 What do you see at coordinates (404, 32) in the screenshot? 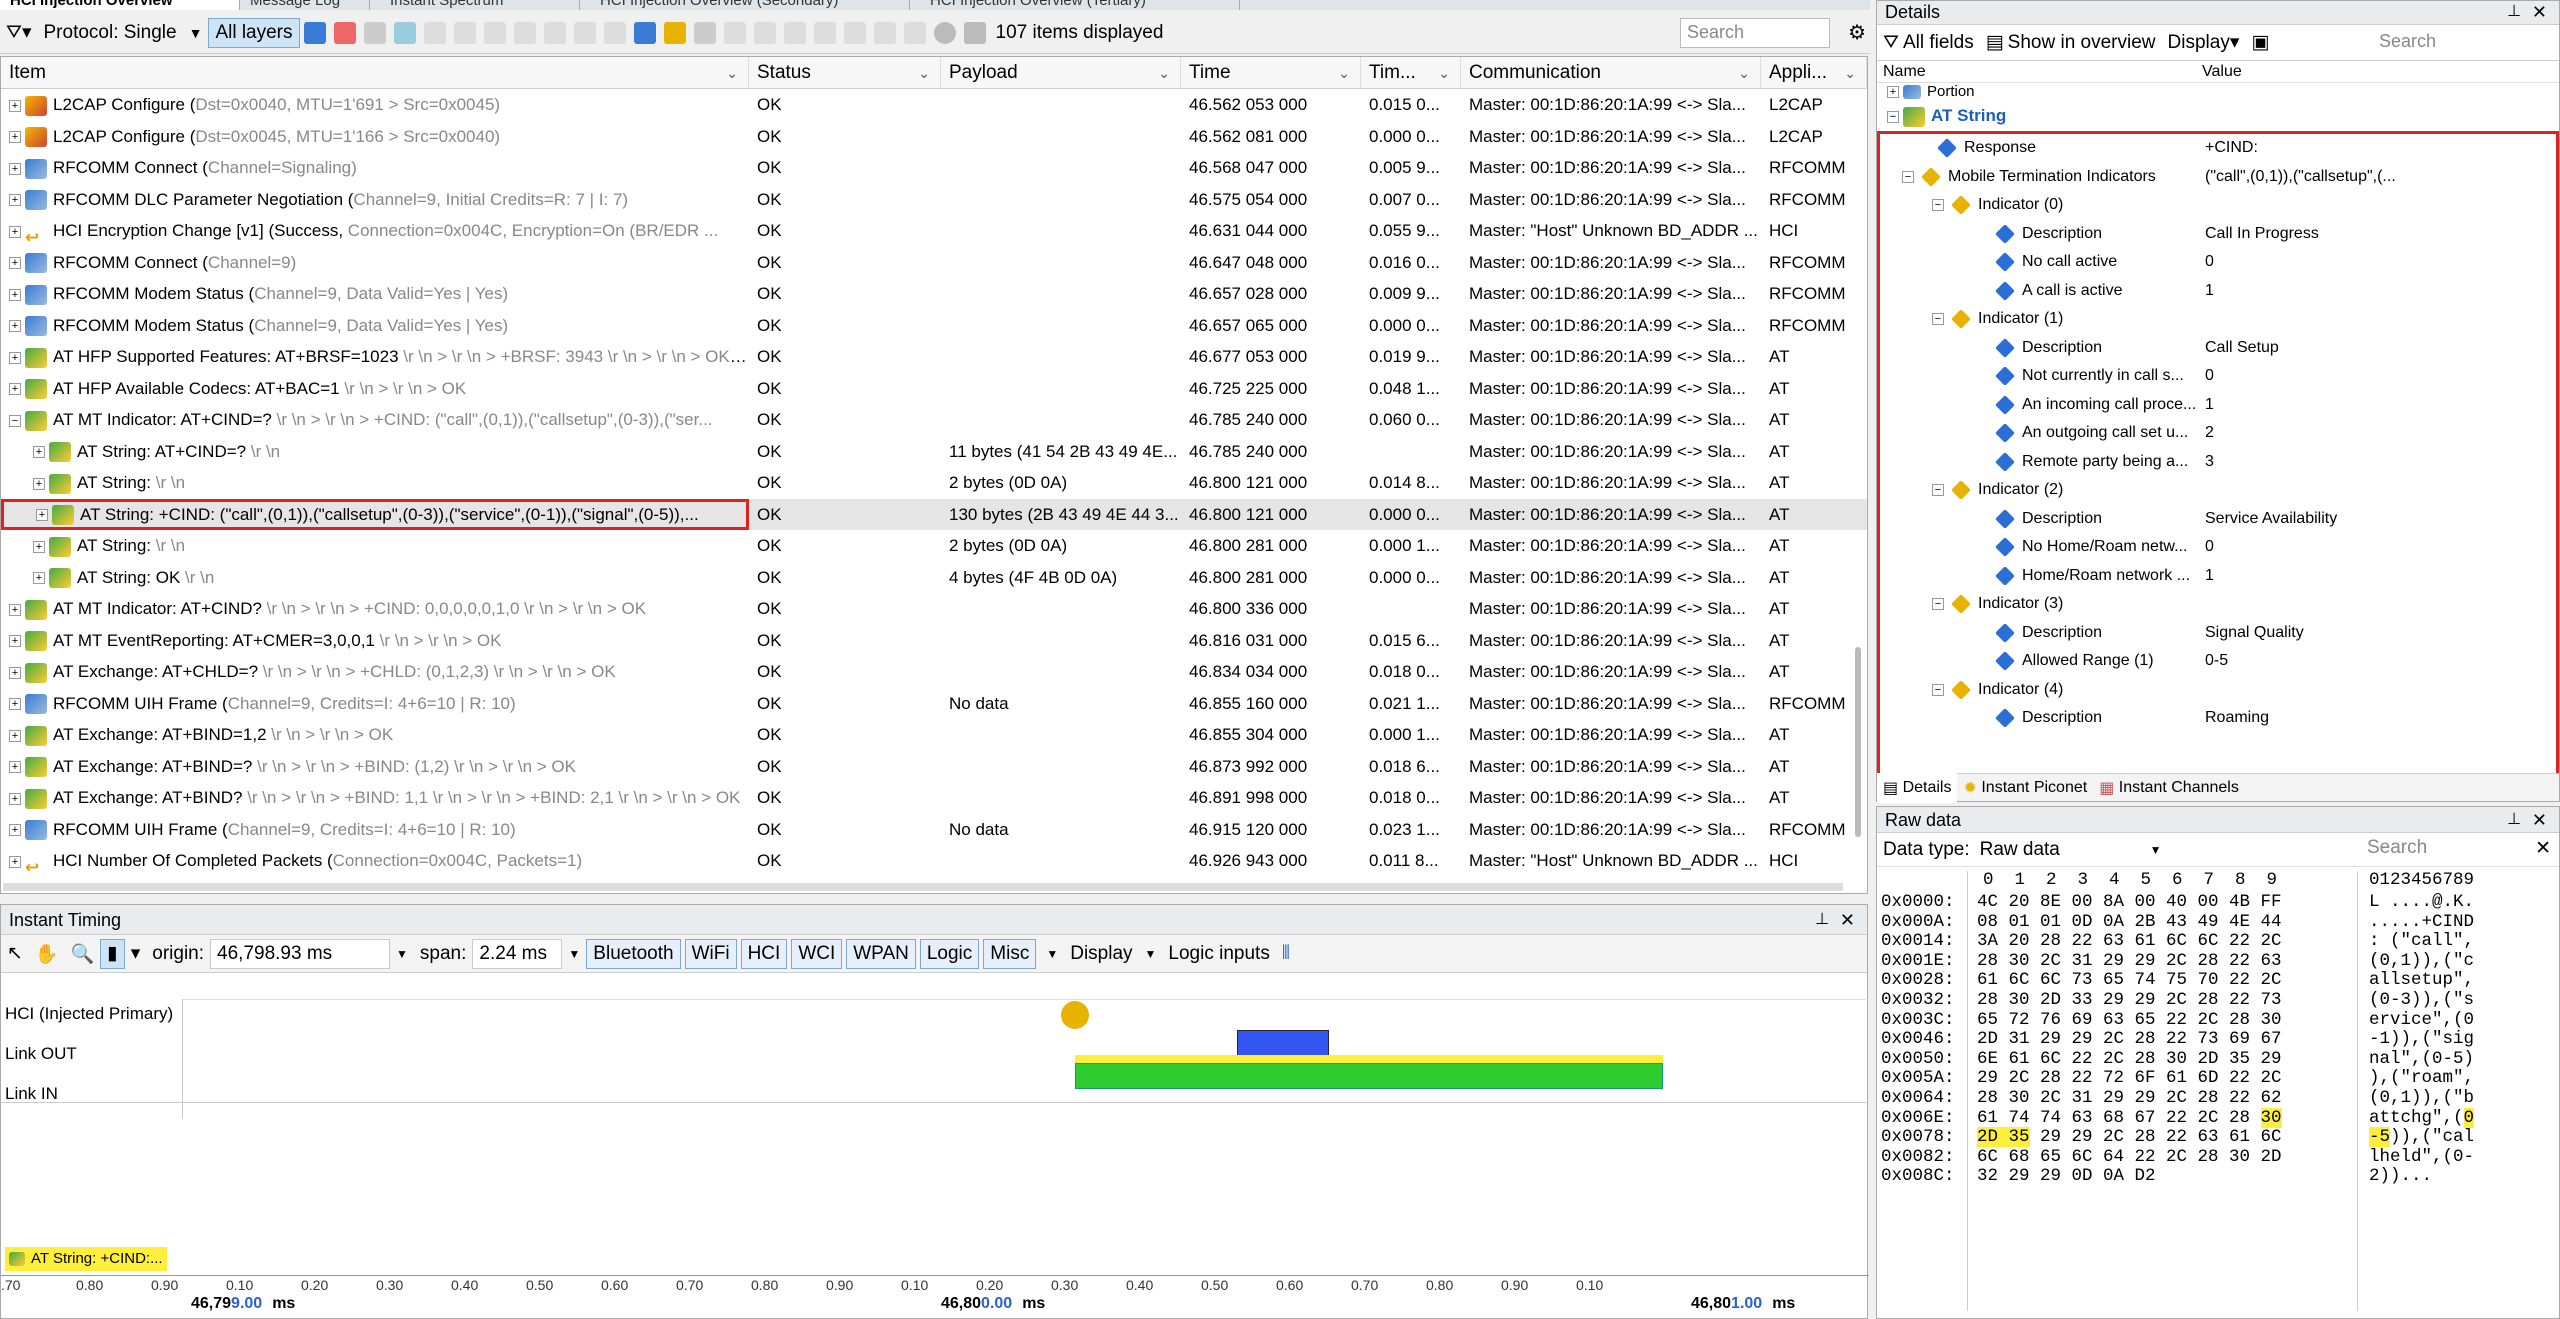
I see `find-icon` at bounding box center [404, 32].